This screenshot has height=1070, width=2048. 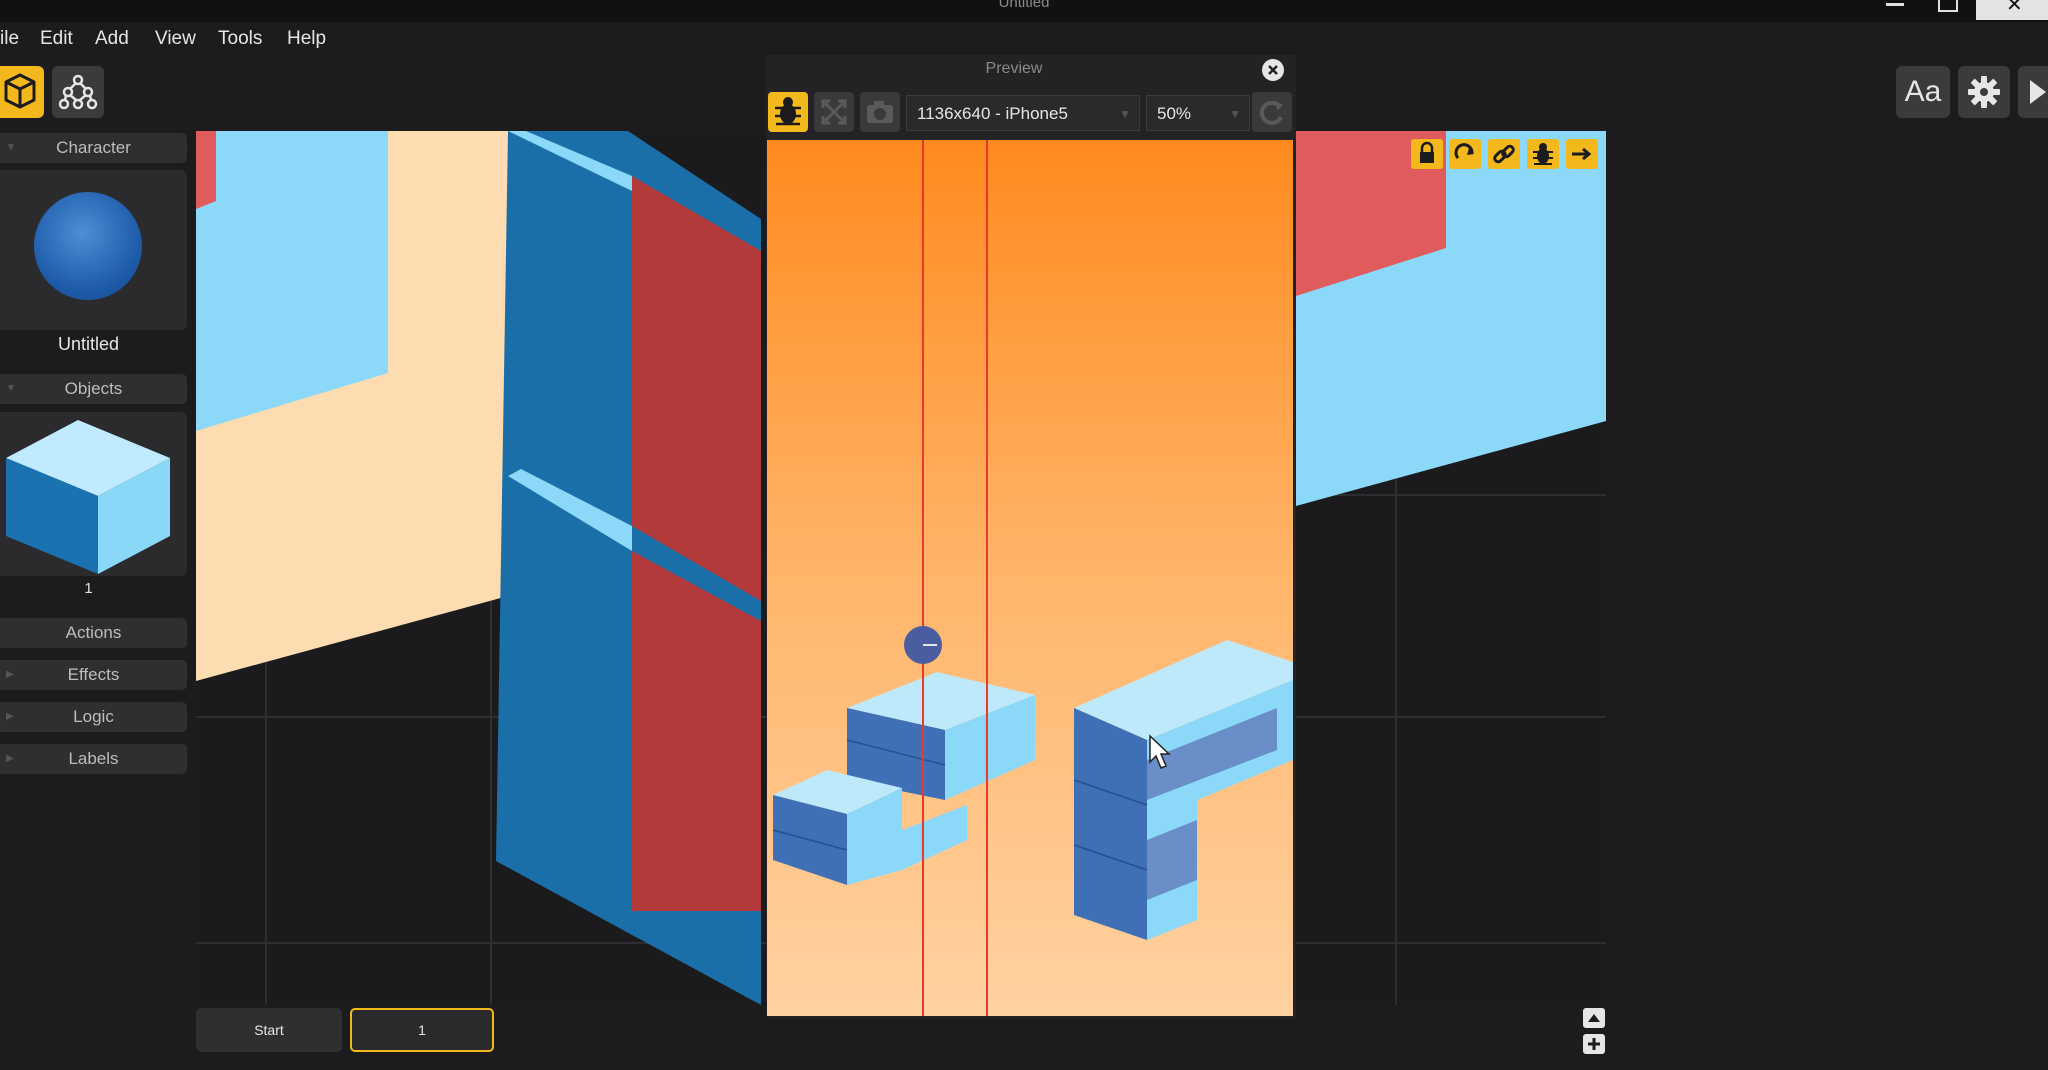 I want to click on menu-bar: ile Edit Add View Tools Help, so click(x=1024, y=38).